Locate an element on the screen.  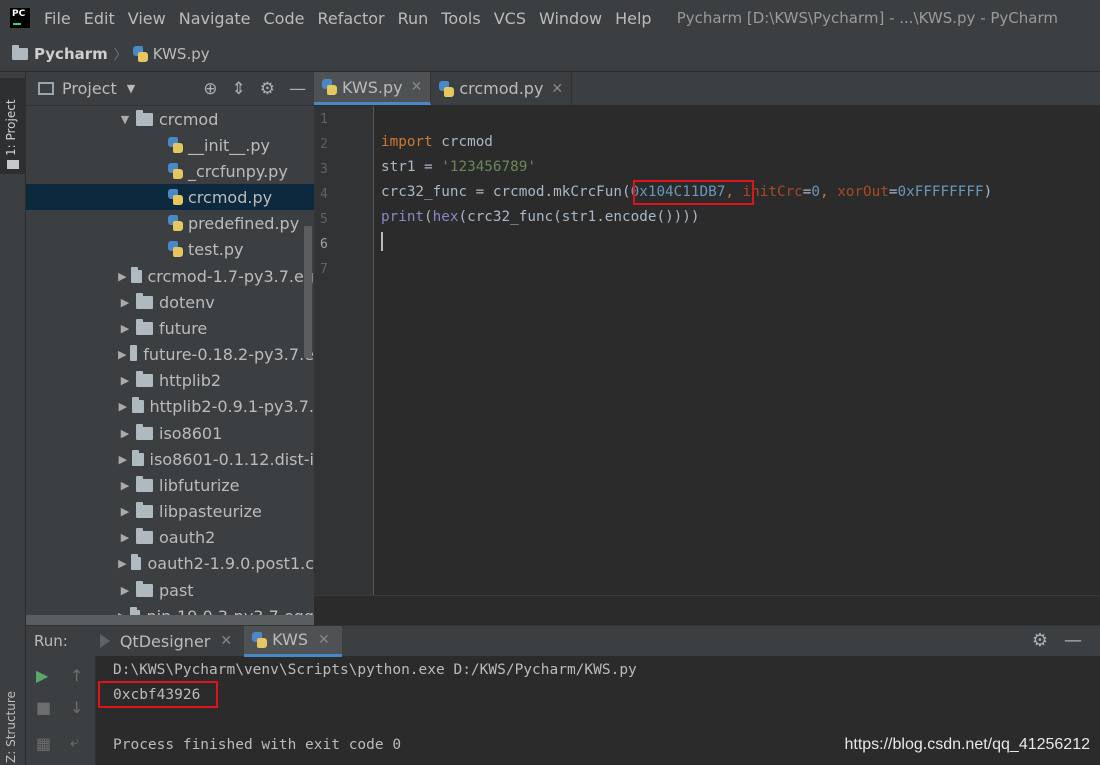
menu-window: Window is located at coordinates (570, 18).